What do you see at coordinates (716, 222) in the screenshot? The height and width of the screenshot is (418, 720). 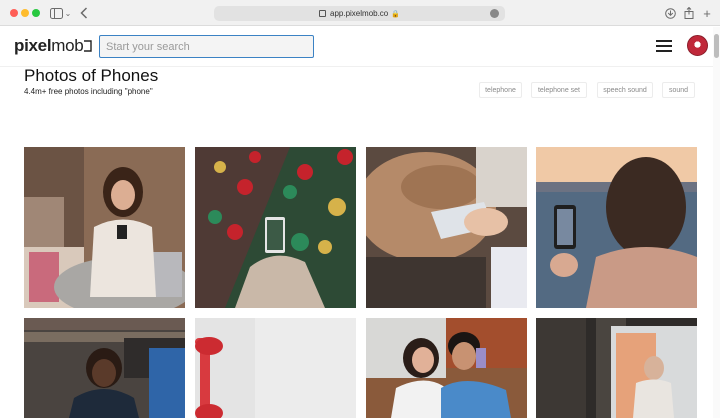 I see `page-scrollbar` at bounding box center [716, 222].